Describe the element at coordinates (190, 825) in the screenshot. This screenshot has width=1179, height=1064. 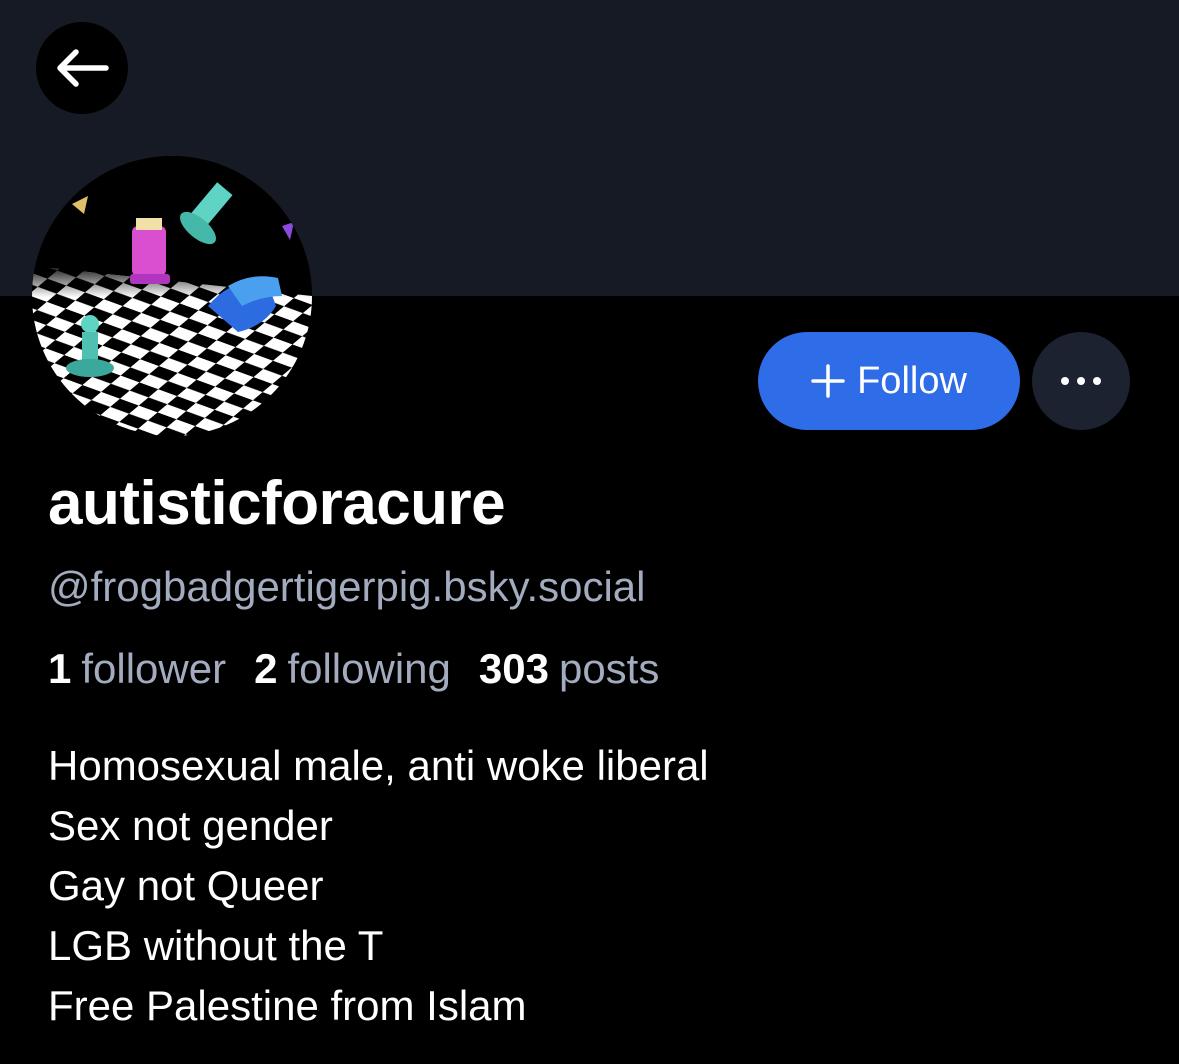
I see `bio-line: Sex not gender` at that location.